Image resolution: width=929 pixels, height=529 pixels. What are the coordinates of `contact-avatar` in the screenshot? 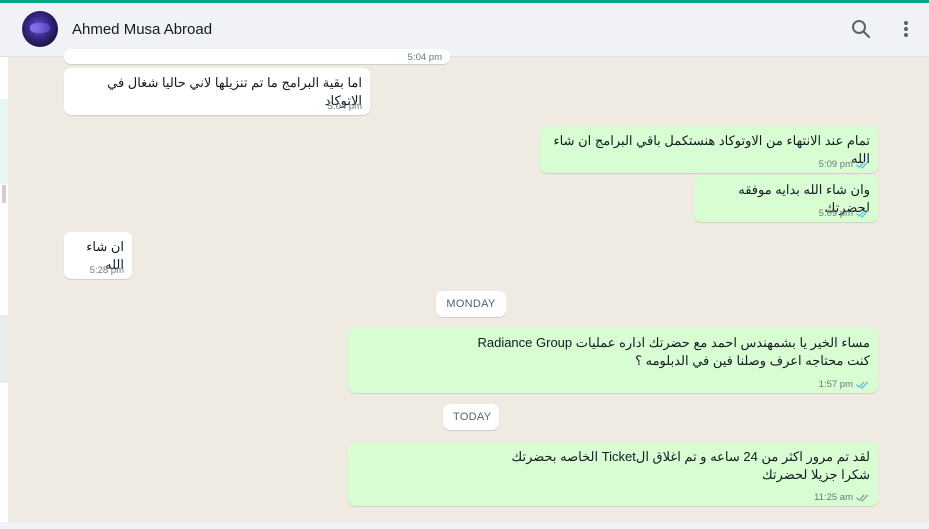 It's located at (40, 29).